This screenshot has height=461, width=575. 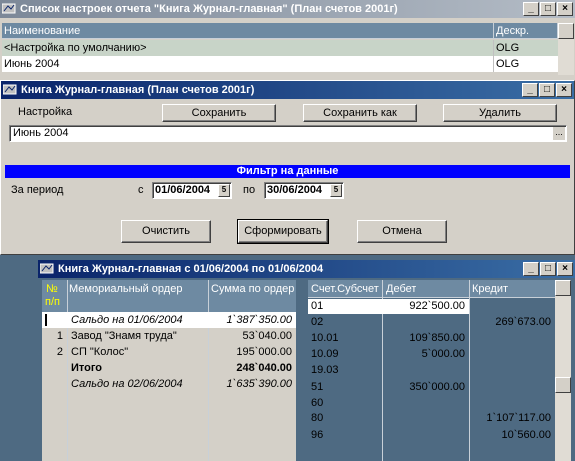 I want to click on column-header-desc: Дескр., so click(x=526, y=31).